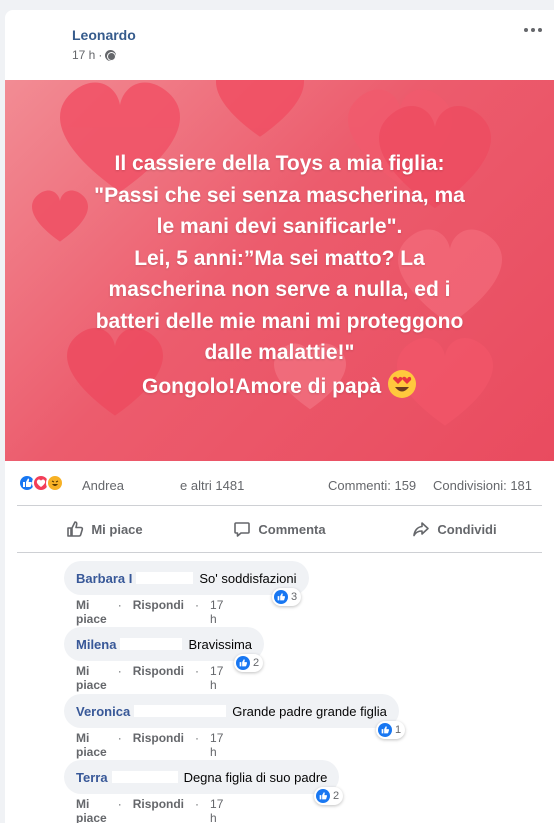 This screenshot has width=554, height=823. I want to click on comment-bubble: Barbara I So' soddisfazioni, so click(186, 578).